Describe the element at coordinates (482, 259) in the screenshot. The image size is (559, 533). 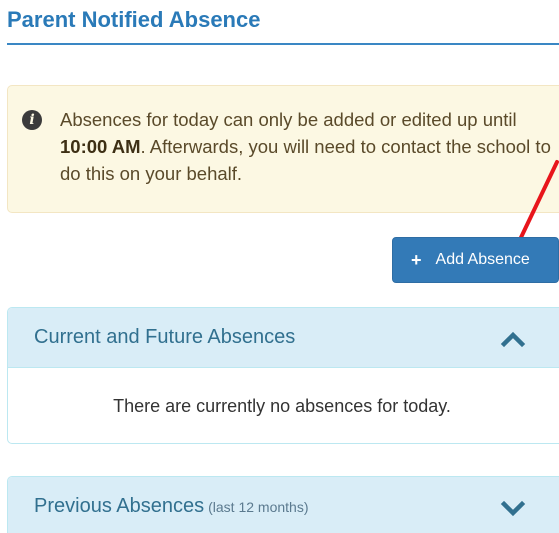
I see `add-absence-label: Add Absence` at that location.